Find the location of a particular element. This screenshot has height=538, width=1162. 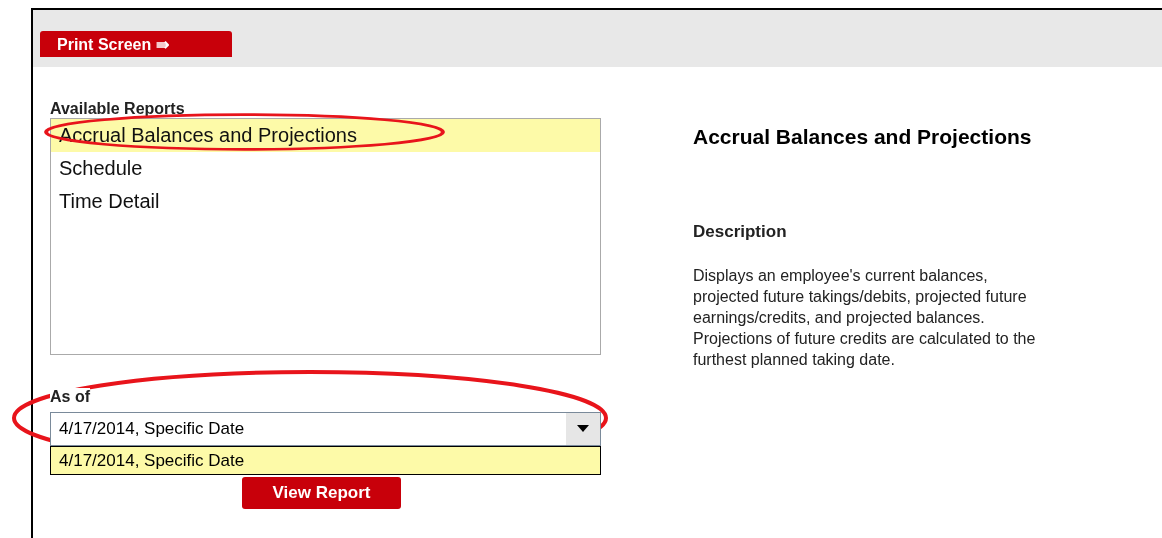

report-title: Accrual Balances and Projections is located at coordinates (863, 137).